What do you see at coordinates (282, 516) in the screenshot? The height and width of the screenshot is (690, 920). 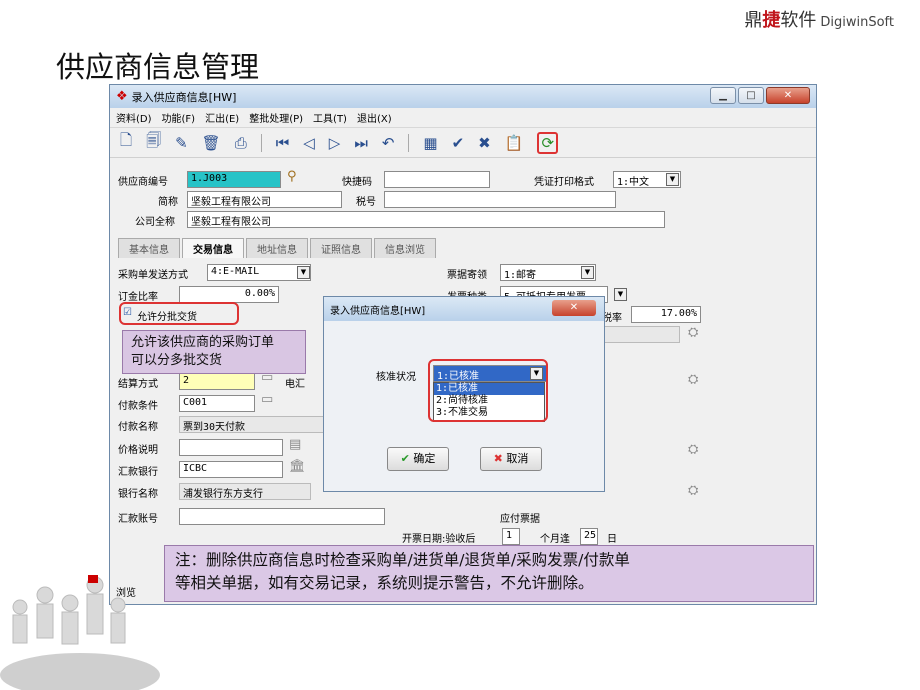 I see `account-field` at bounding box center [282, 516].